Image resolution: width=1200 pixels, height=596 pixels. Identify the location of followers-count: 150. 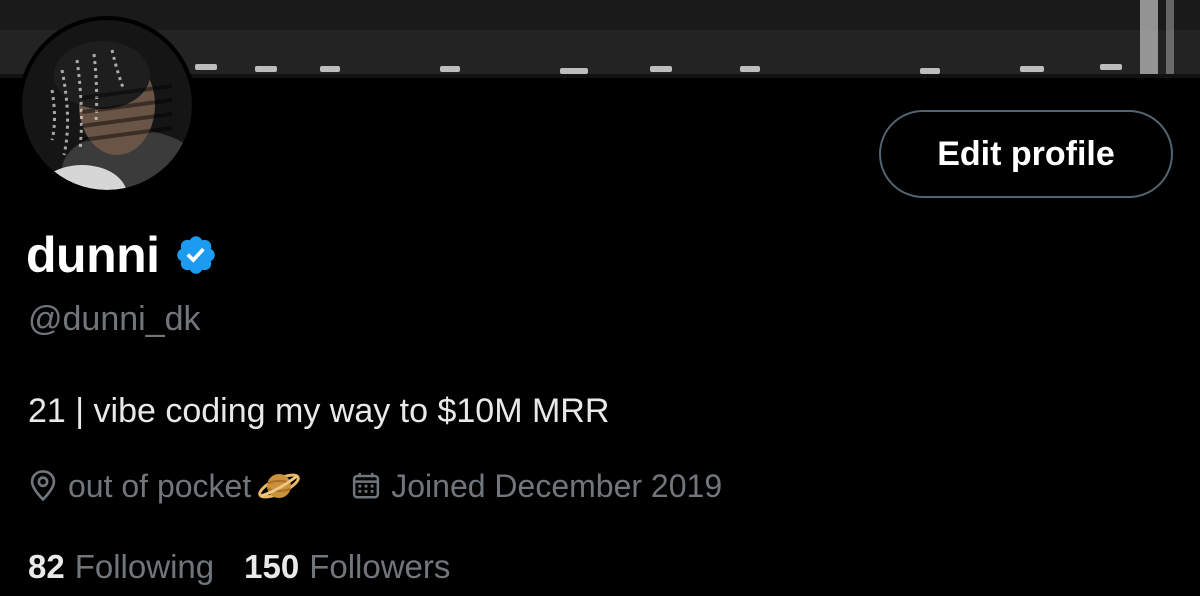
(272, 566).